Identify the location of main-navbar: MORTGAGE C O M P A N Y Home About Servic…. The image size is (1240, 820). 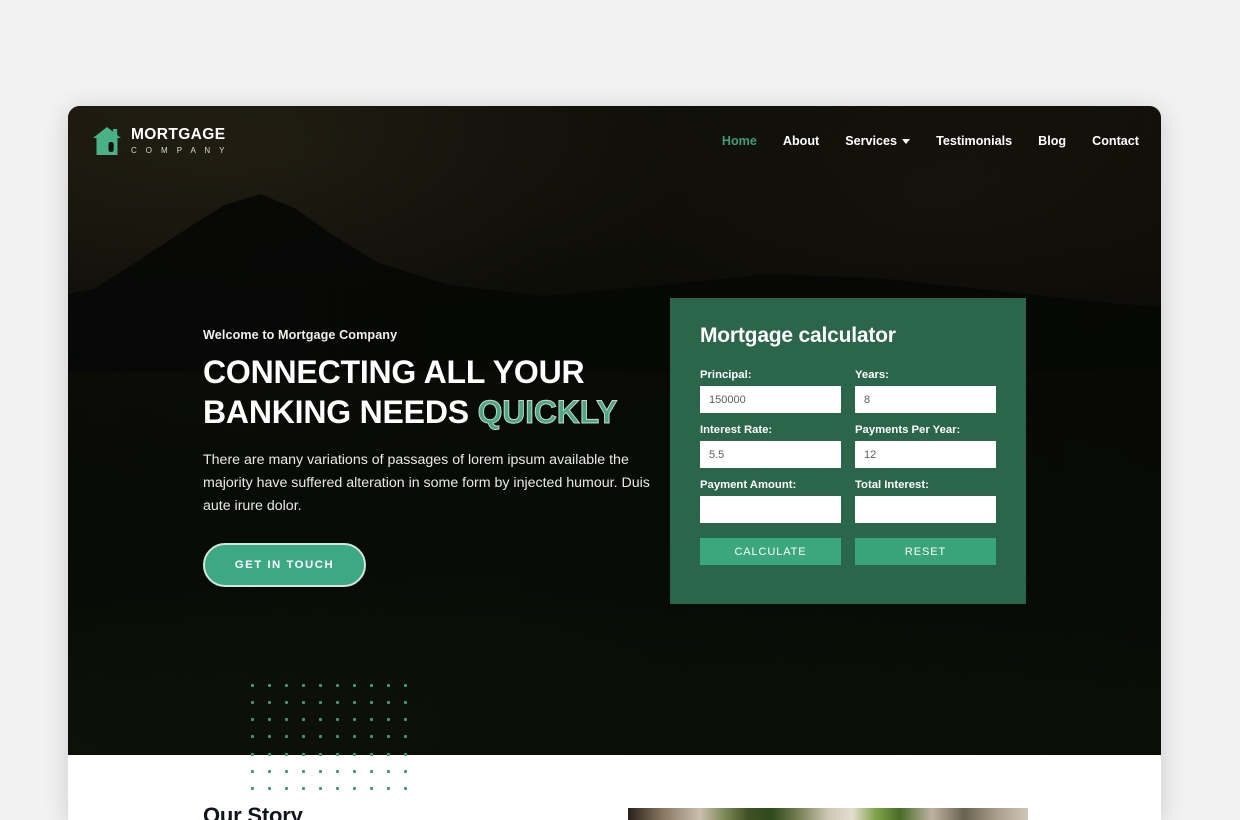
(614, 141).